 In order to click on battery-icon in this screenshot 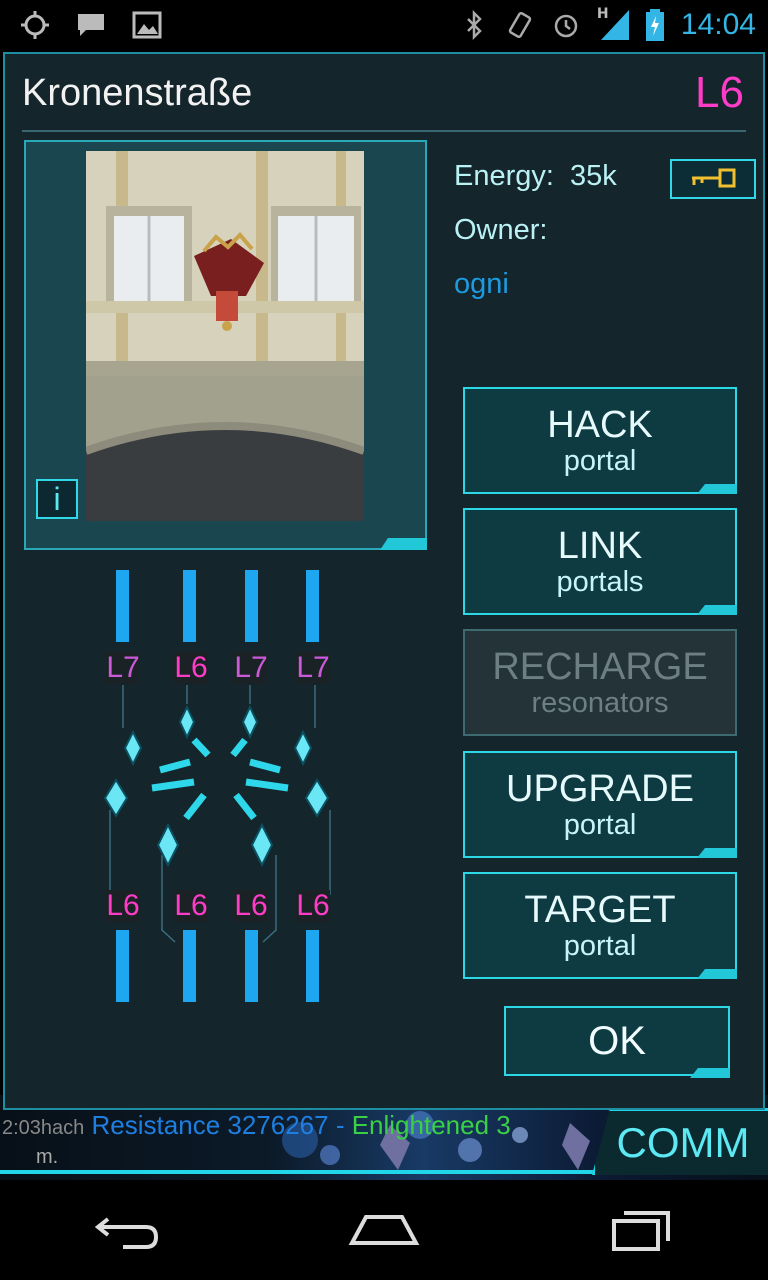, I will do `click(654, 25)`.